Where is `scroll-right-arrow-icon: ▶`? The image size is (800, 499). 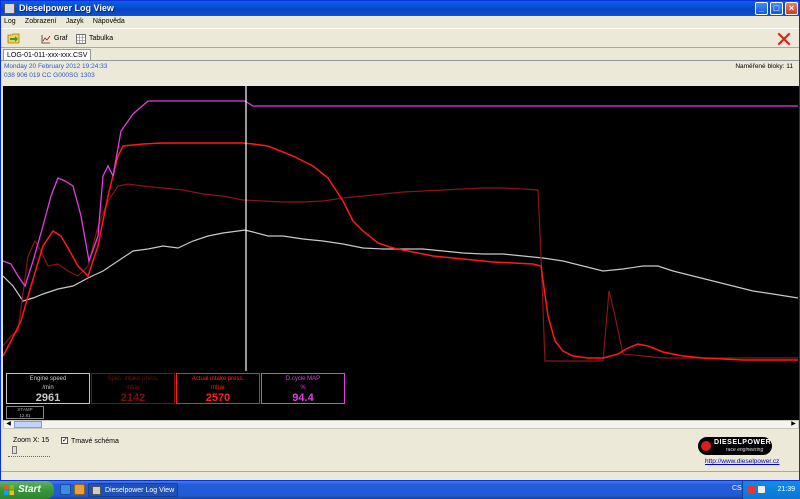
scroll-right-arrow-icon: ▶ is located at coordinates (793, 424).